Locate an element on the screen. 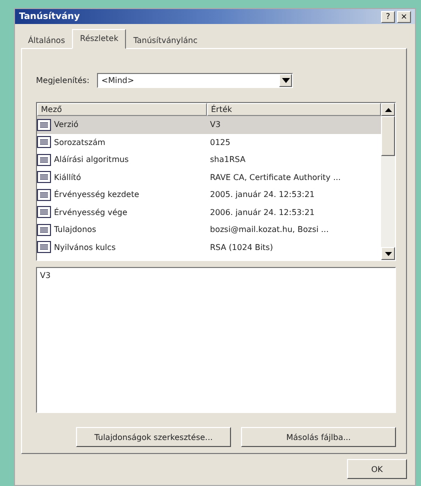 This screenshot has width=421, height=486. column-header: Mező is located at coordinates (122, 109).